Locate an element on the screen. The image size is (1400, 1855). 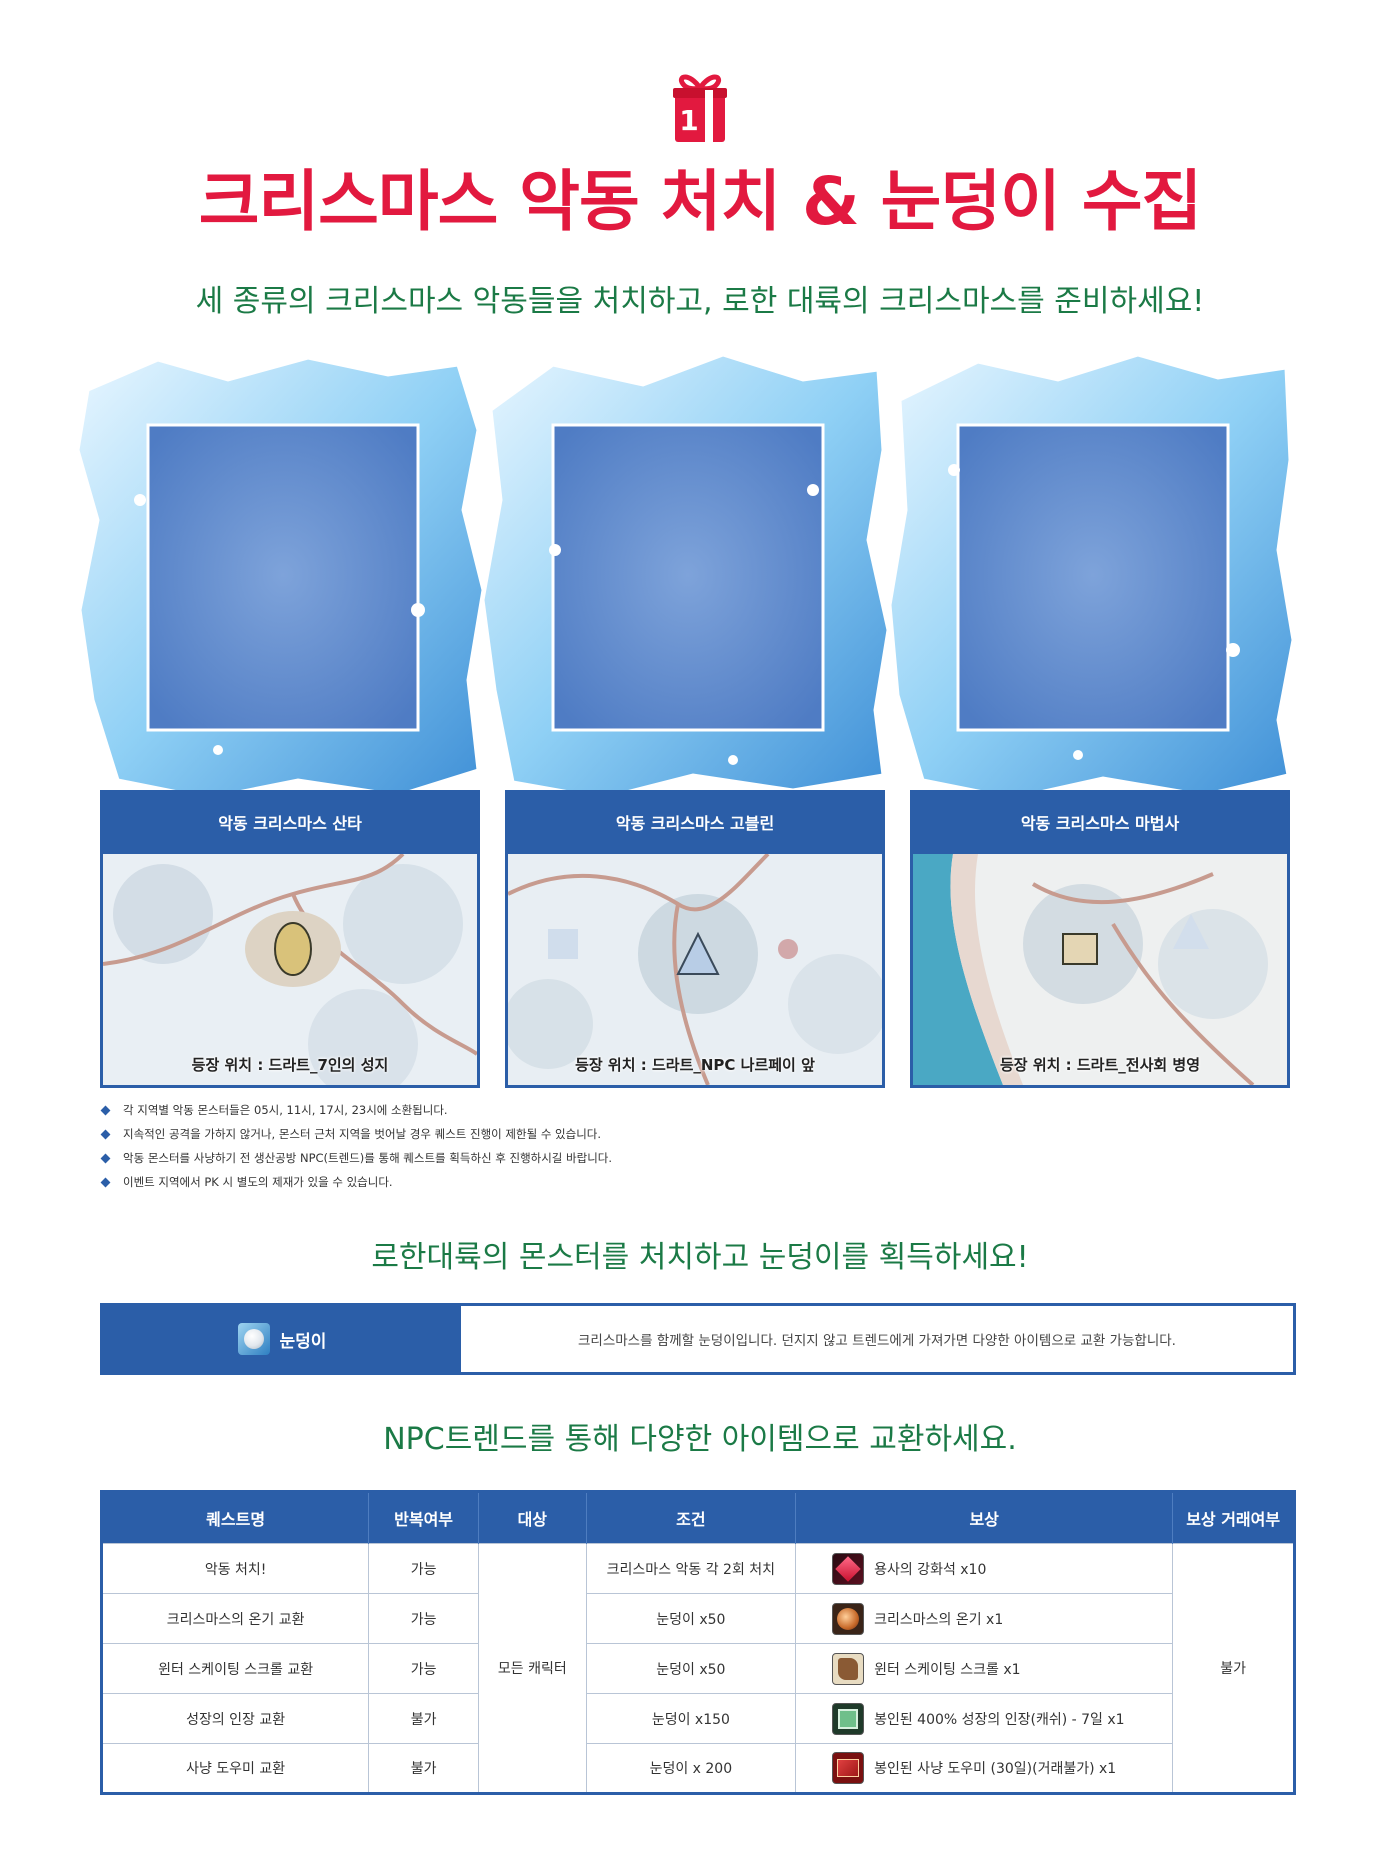
seal-book-icon is located at coordinates (848, 1718).